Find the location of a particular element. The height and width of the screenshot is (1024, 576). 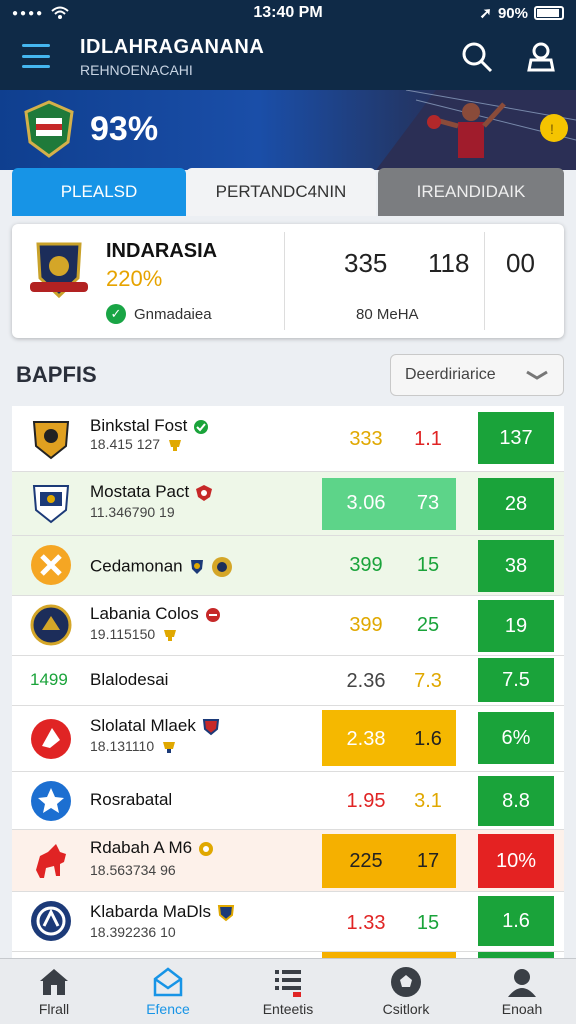

odds-button: 137 is located at coordinates (516, 438).